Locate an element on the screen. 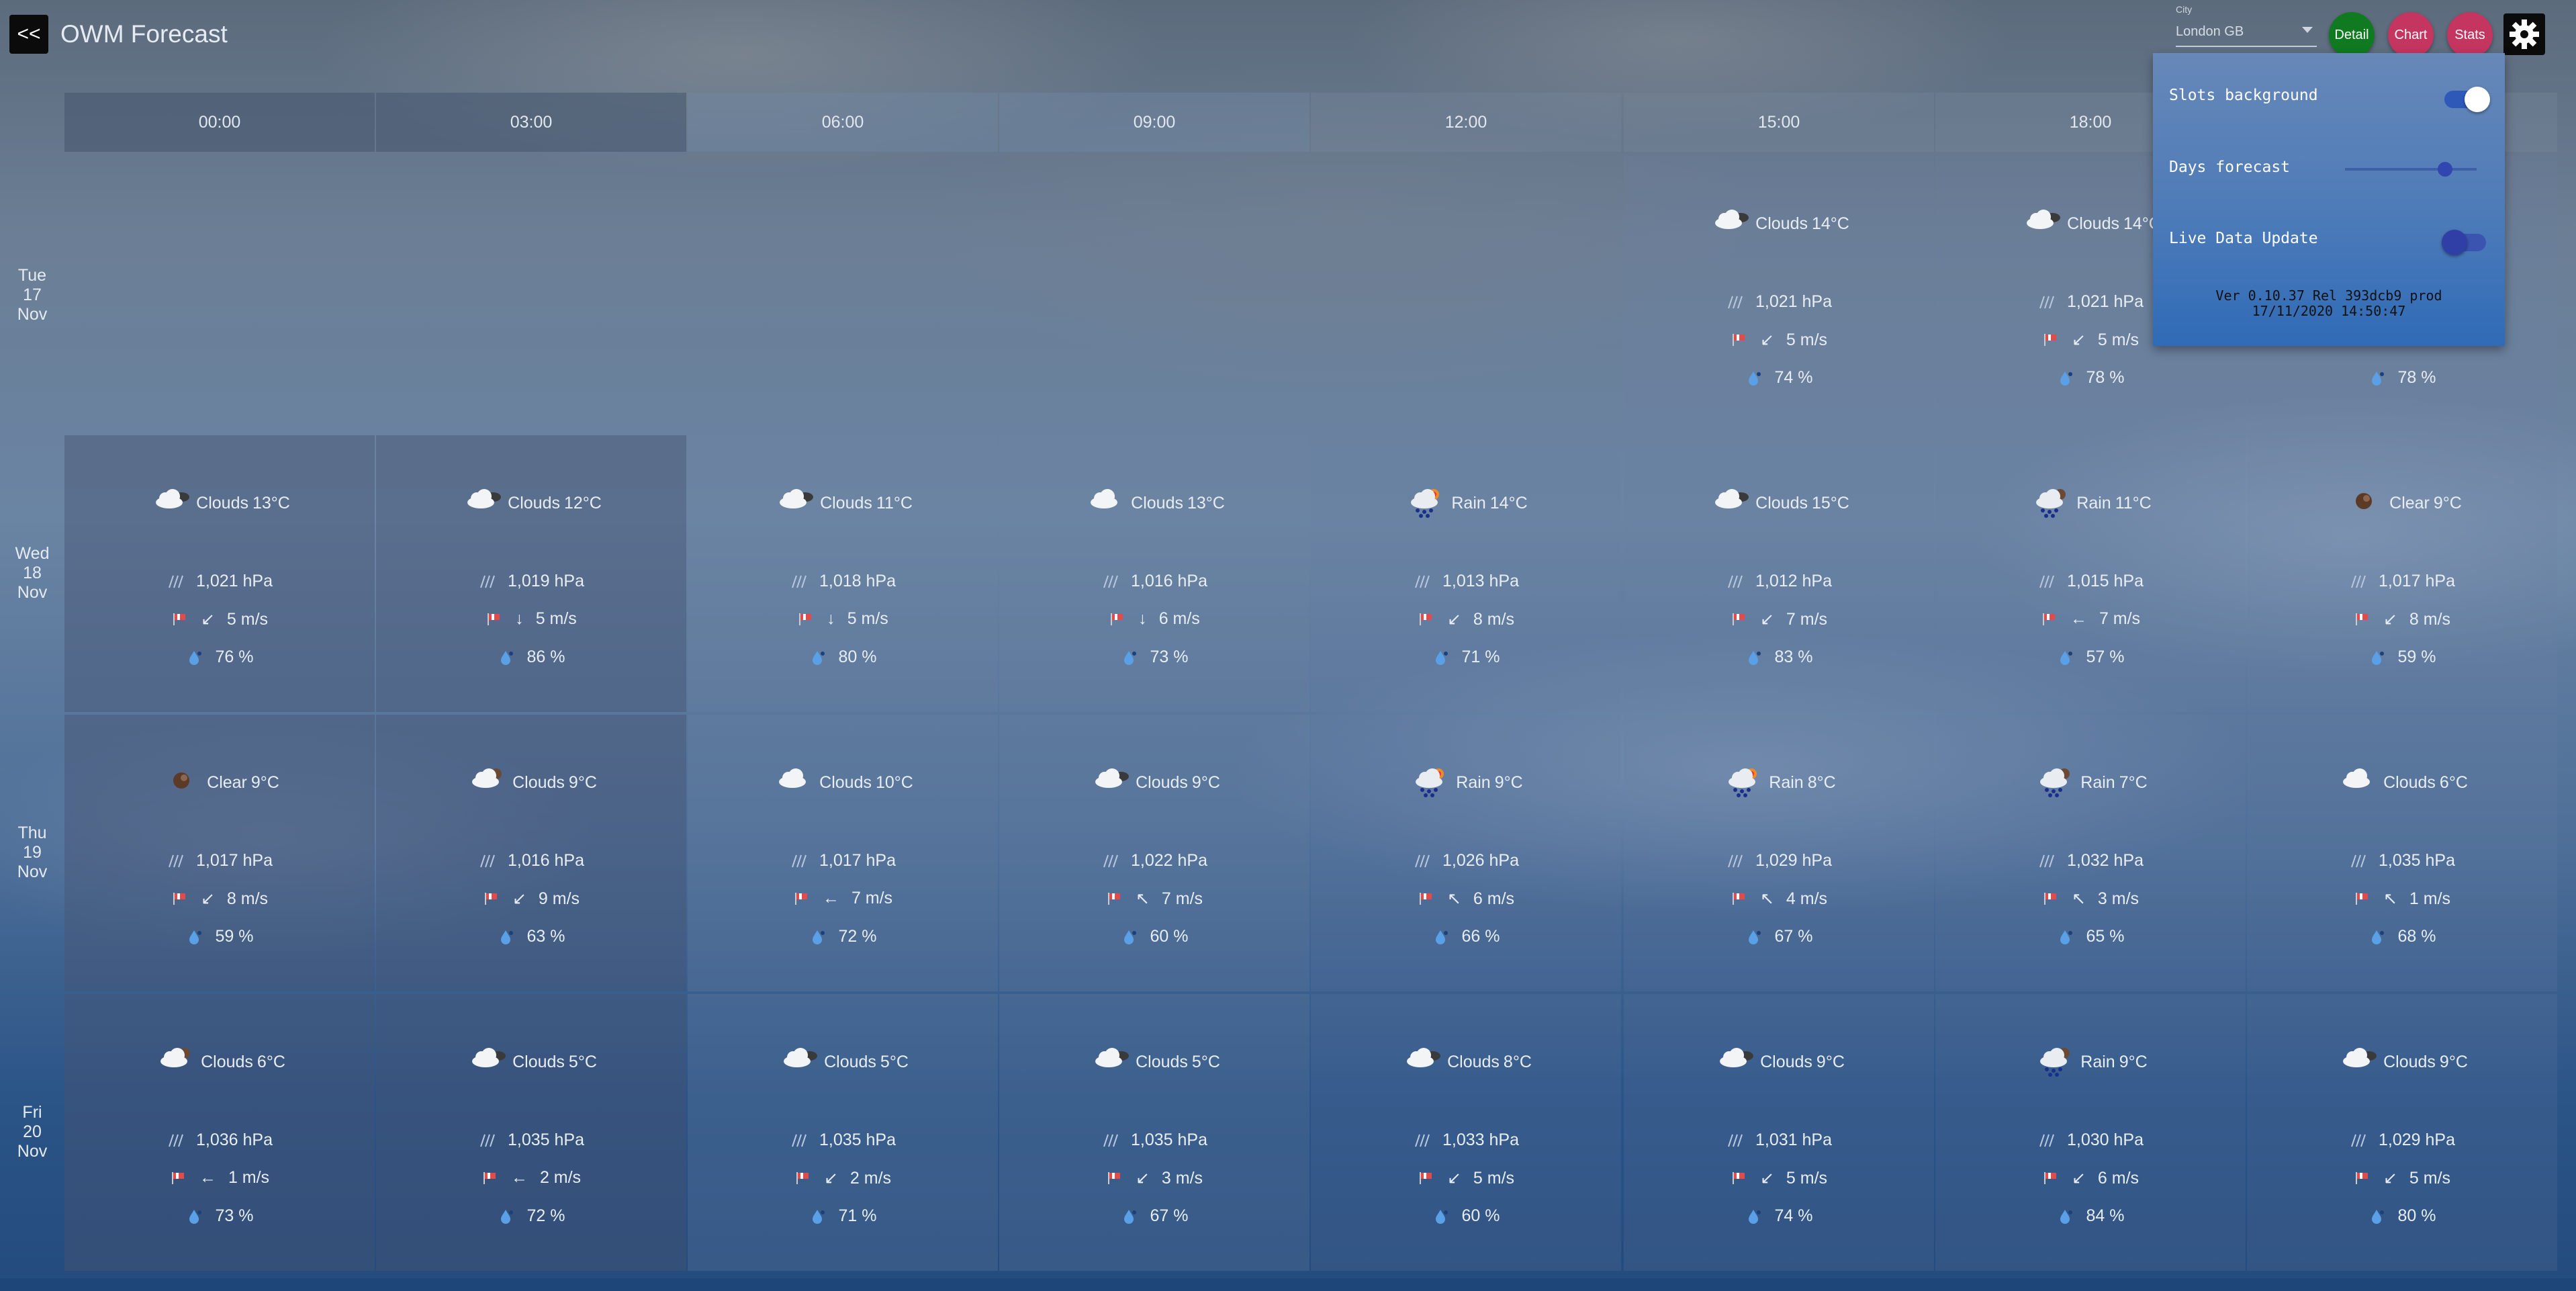  forecast-slot: Rain 14°C 1,013 hPa ↙ 8 m/s 71 % is located at coordinates (1466, 573).